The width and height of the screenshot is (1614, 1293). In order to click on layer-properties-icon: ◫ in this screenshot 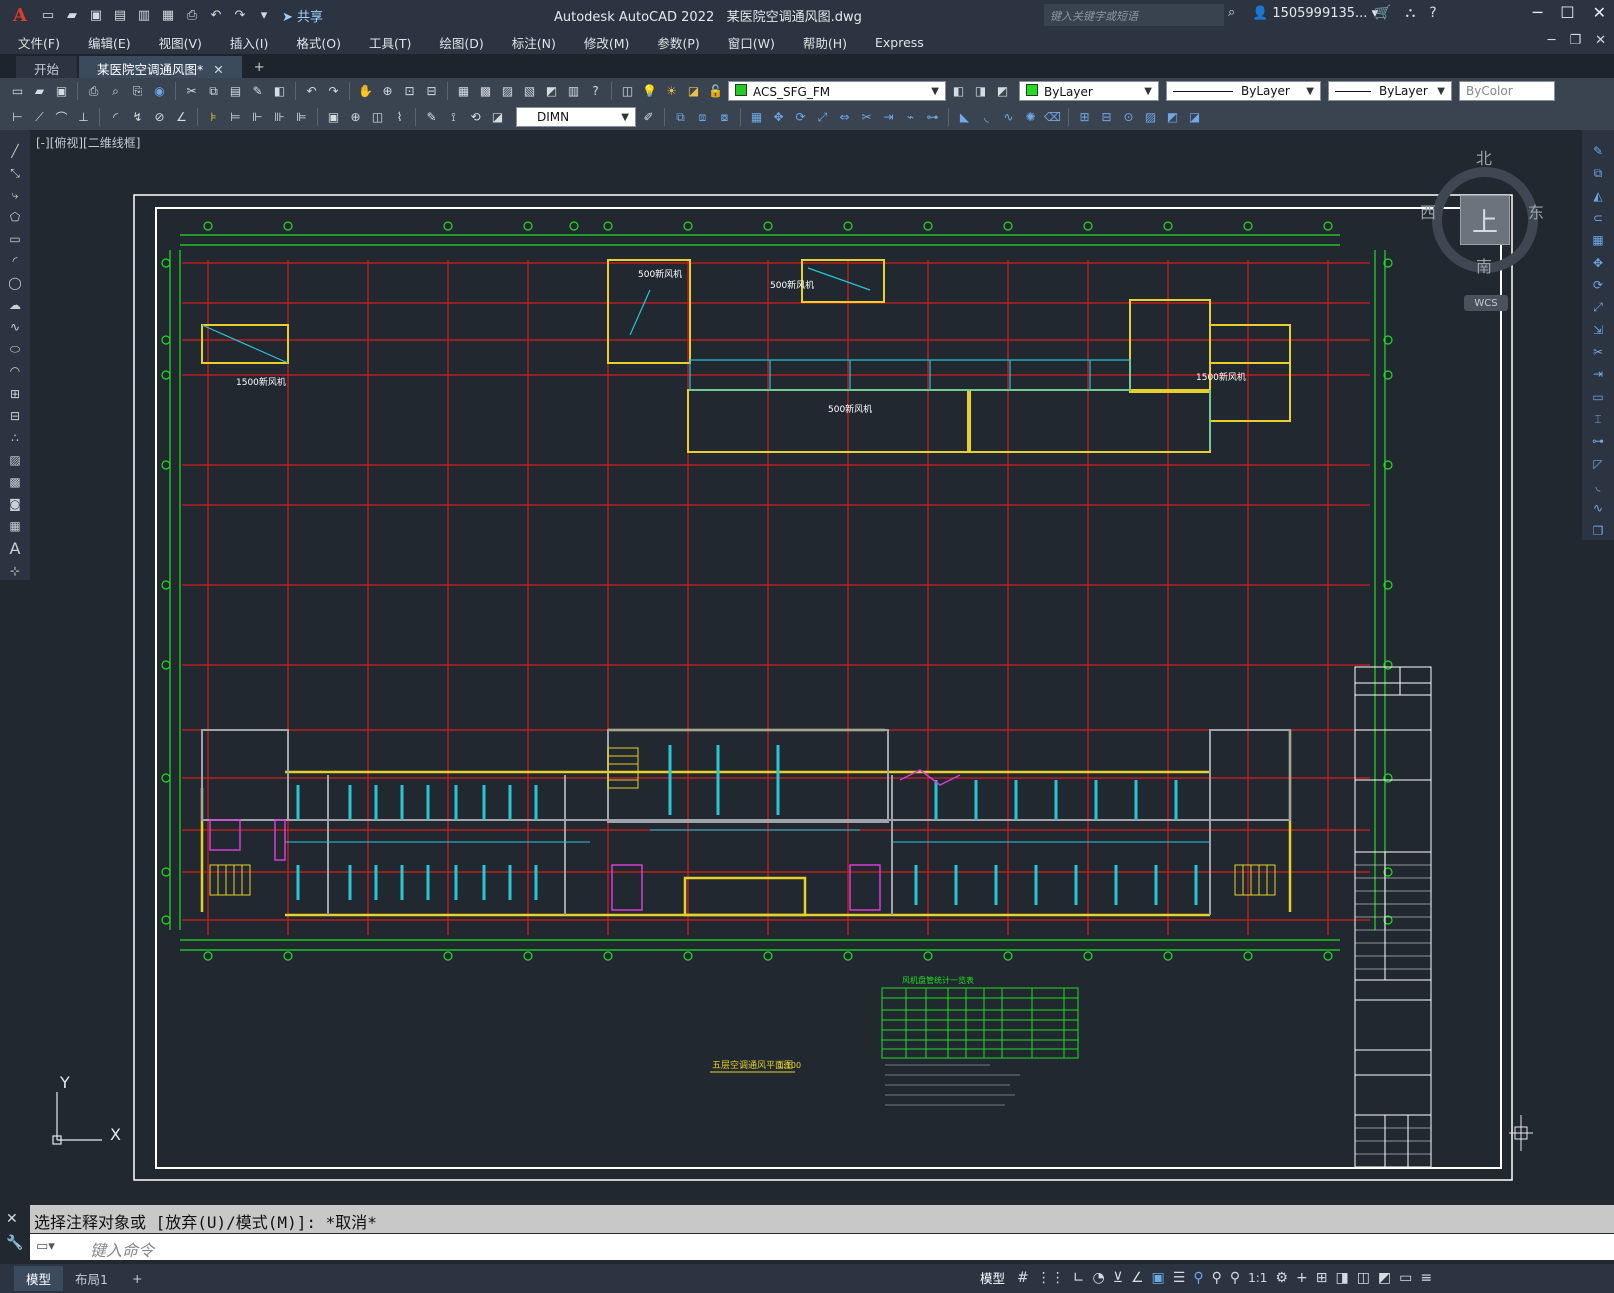, I will do `click(627, 91)`.